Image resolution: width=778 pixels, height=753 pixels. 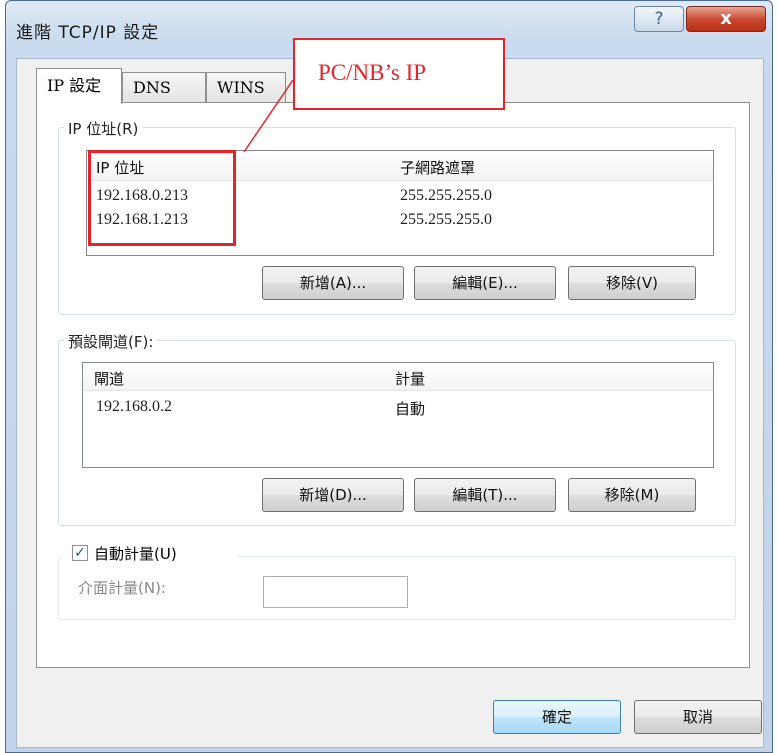 I want to click on annotation-leader-line, so click(x=268, y=116).